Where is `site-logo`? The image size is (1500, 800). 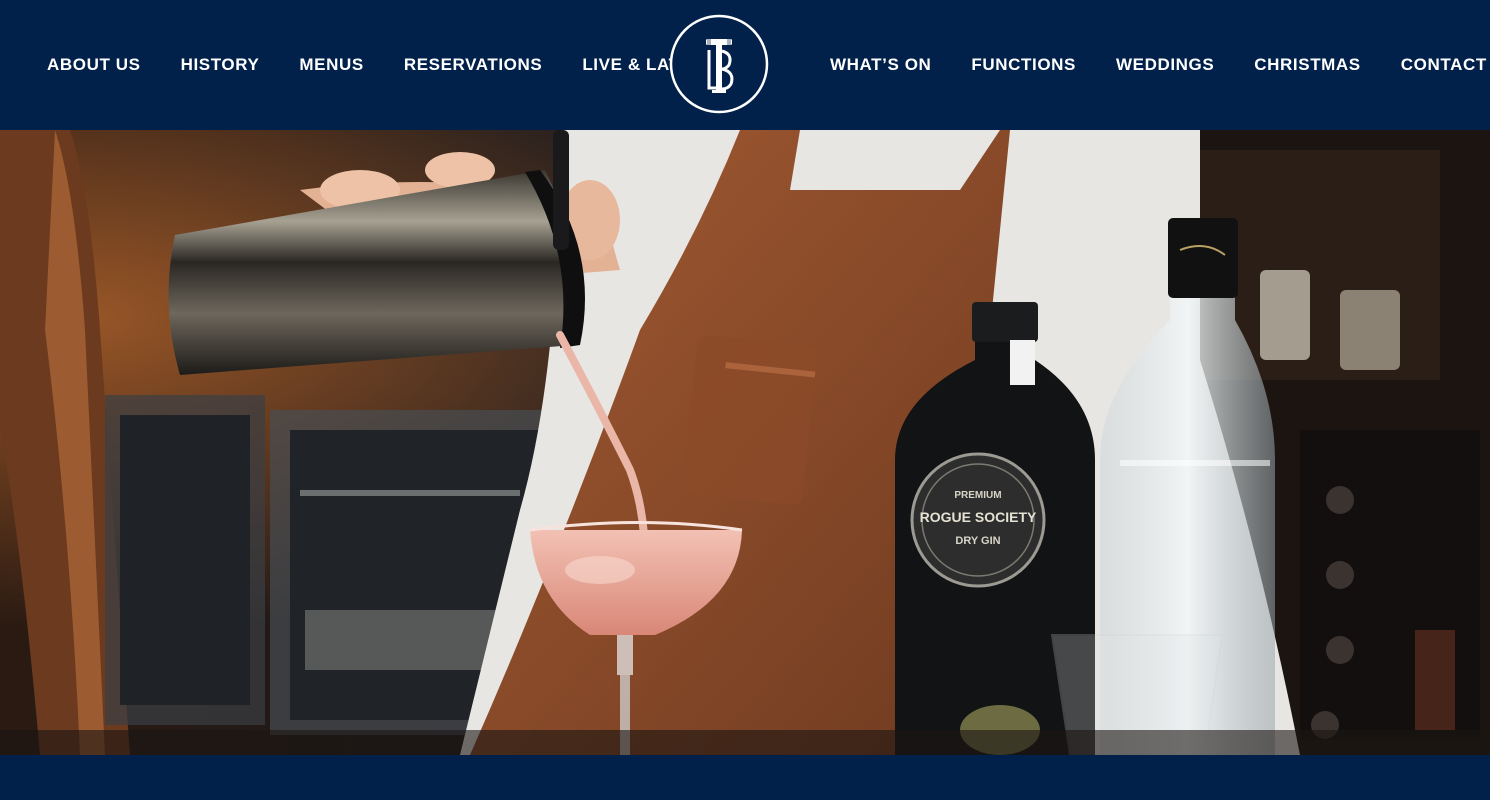
site-logo is located at coordinates (719, 64).